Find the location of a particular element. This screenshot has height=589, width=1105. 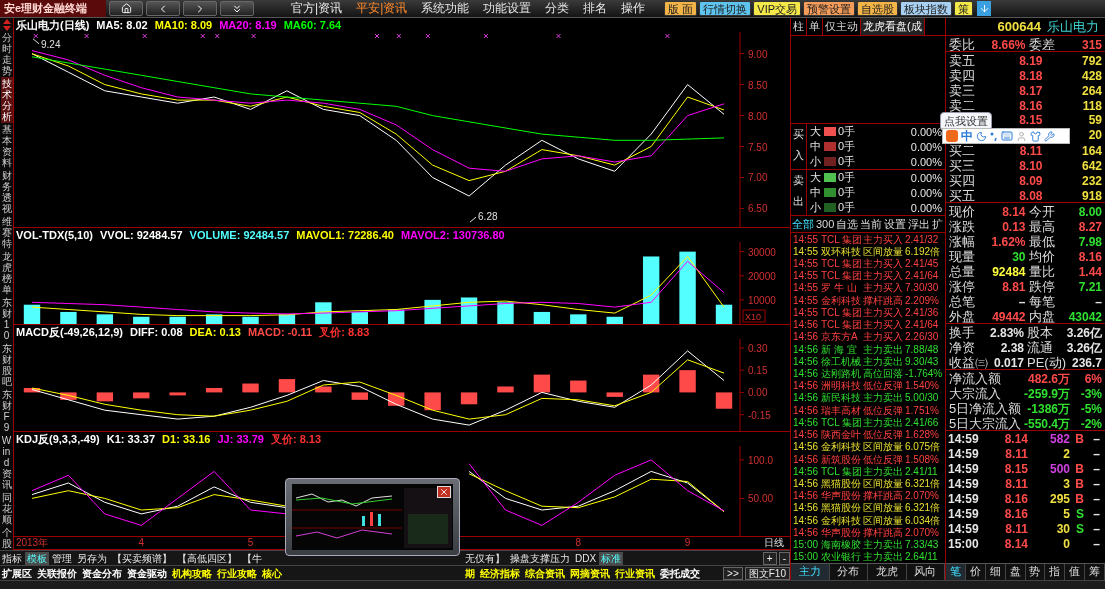

side-tab: 分时走势 is located at coordinates (6, 54).